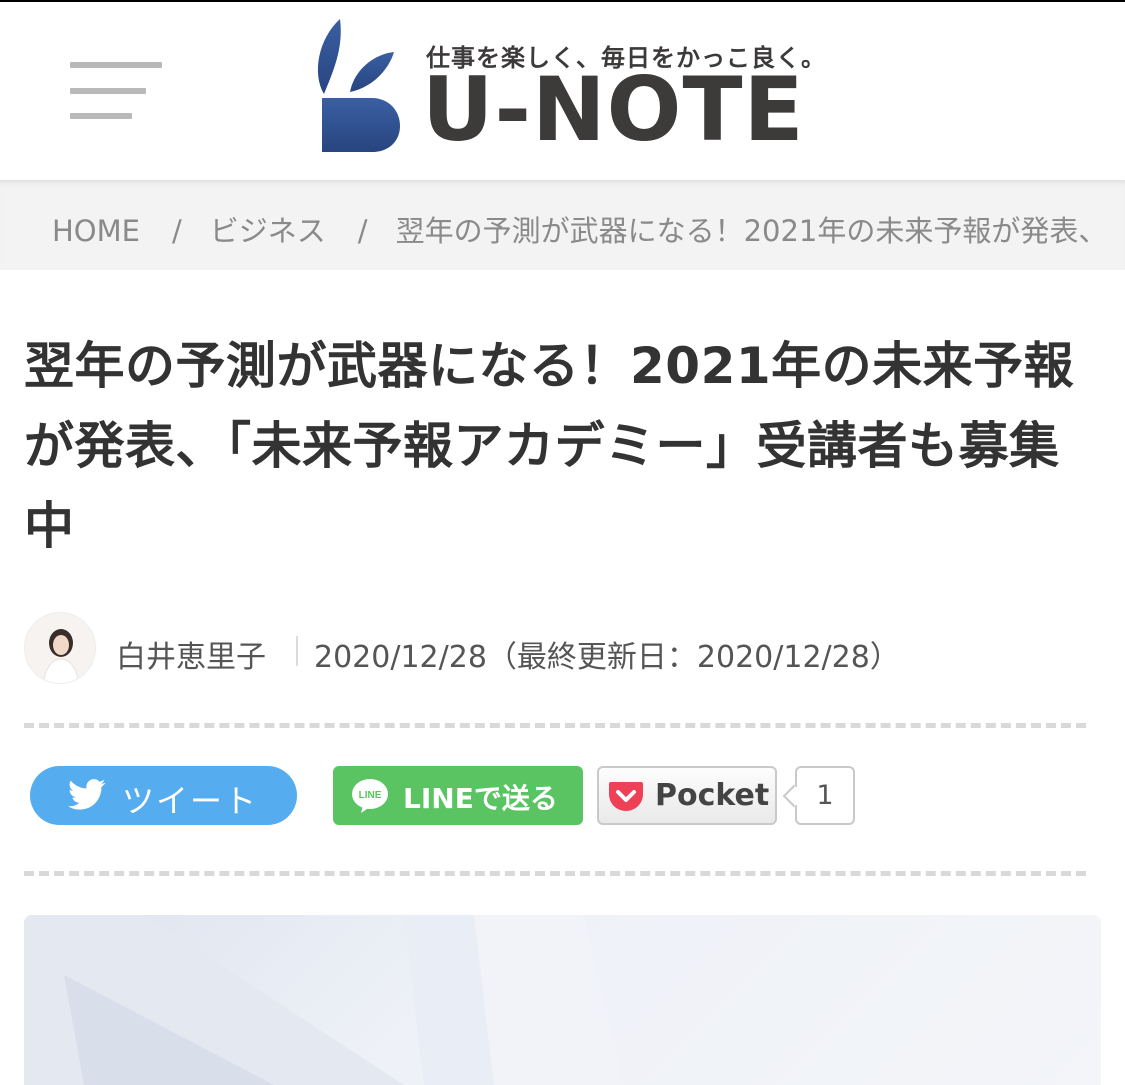 This screenshot has width=1125, height=1085. I want to click on site-logo: 仕事を楽しく、毎日をかっこ良く。 U-NOTE, so click(570, 89).